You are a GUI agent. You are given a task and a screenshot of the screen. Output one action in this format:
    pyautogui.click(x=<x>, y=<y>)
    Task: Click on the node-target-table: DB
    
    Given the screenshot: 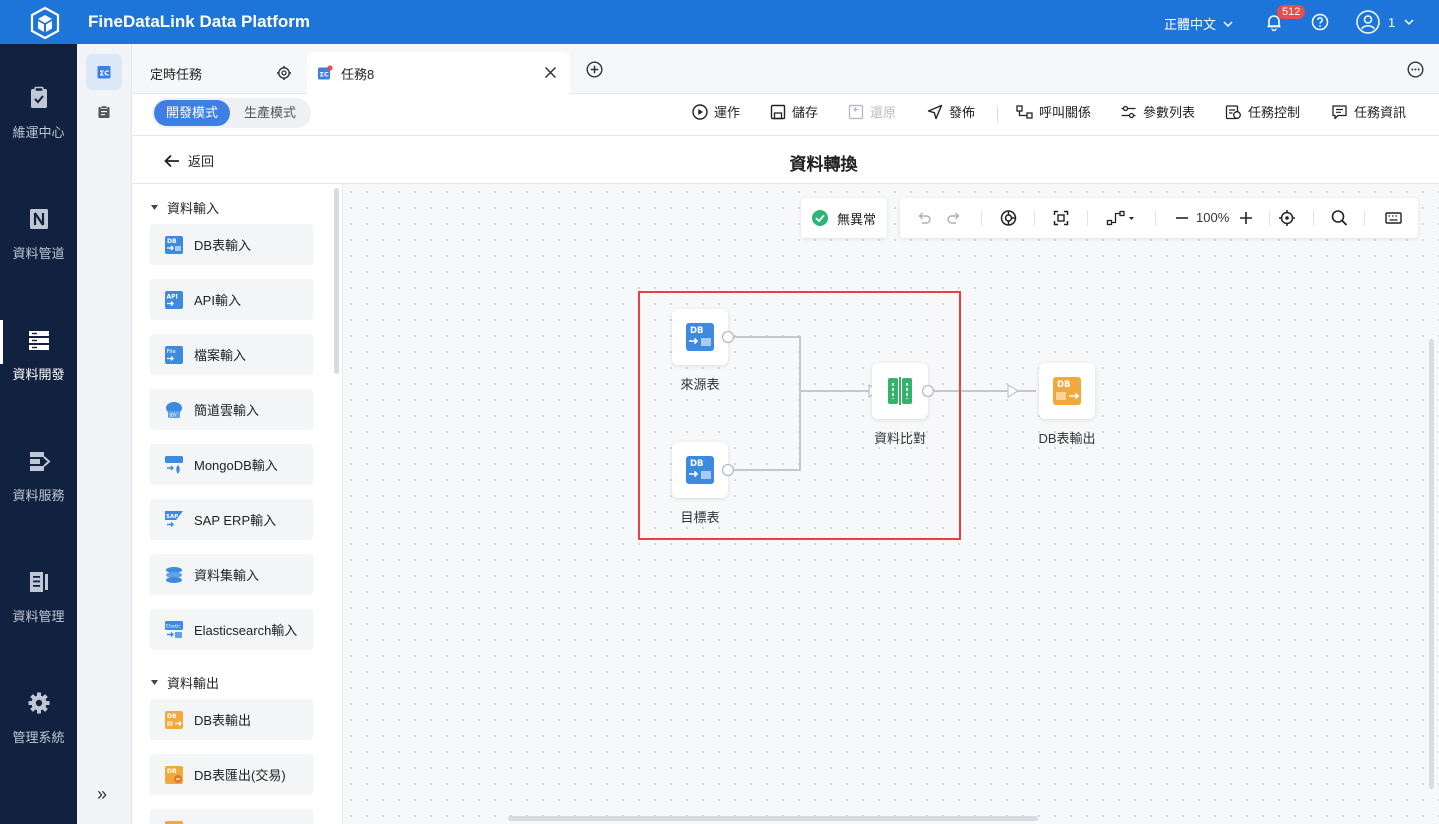 What is the action you would take?
    pyautogui.click(x=700, y=470)
    